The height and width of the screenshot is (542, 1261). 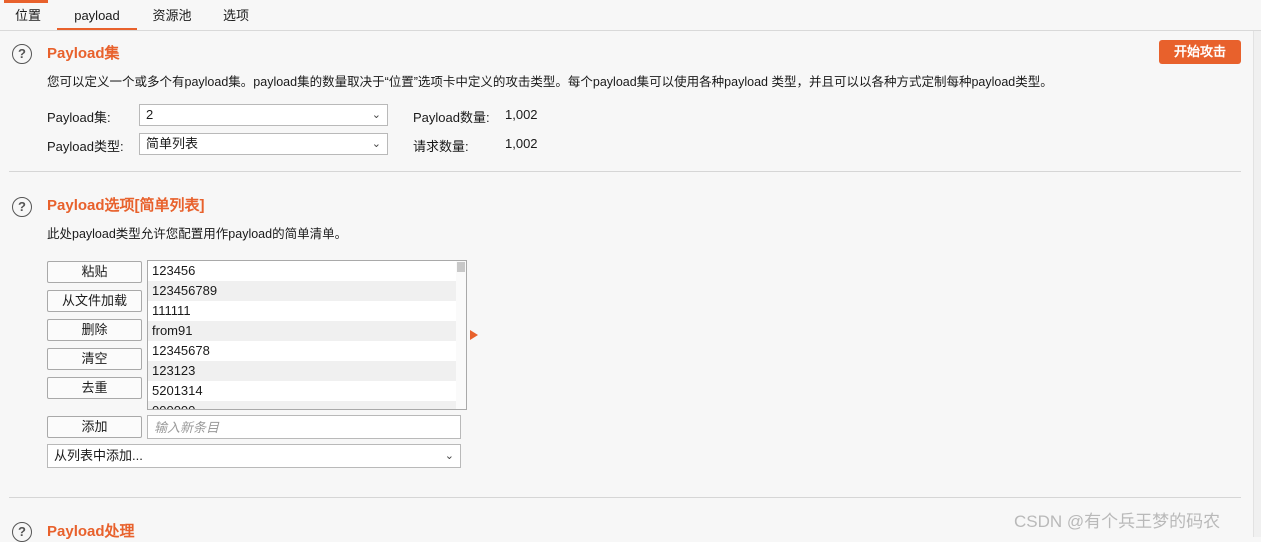 What do you see at coordinates (302, 291) in the screenshot?
I see `list-item: 123456789` at bounding box center [302, 291].